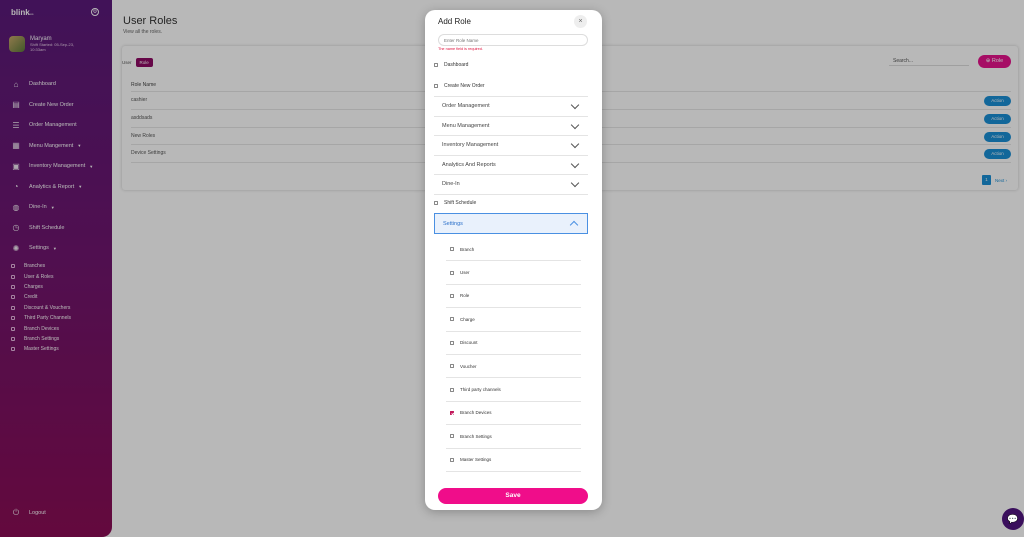 This screenshot has height=537, width=1024. Describe the element at coordinates (460, 203) in the screenshot. I see `permission-label: Shift Schedule` at that location.